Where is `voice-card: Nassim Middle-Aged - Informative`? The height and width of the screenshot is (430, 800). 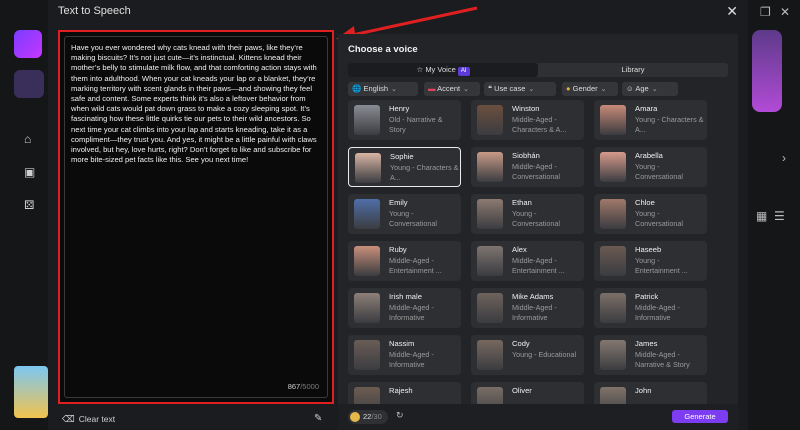 voice-card: Nassim Middle-Aged - Informative is located at coordinates (404, 355).